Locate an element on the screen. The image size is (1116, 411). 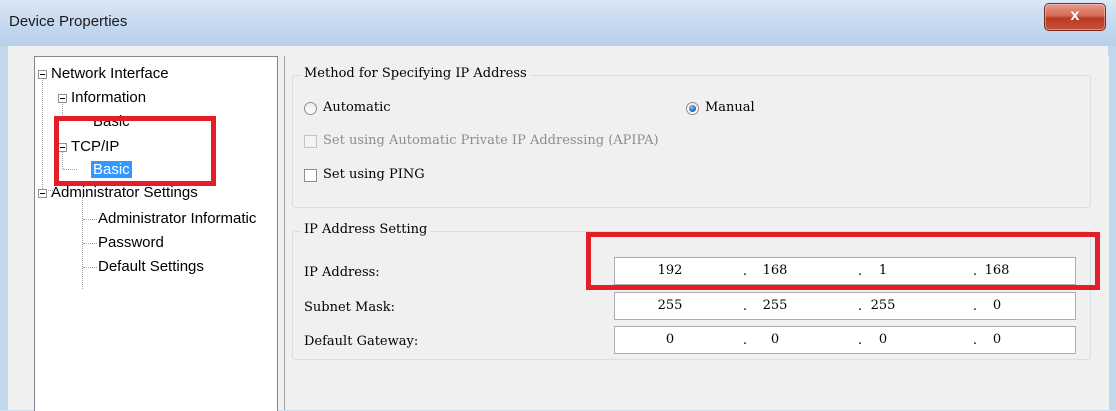
tree-item-administrator-information: Administrator Informatic is located at coordinates (177, 219).